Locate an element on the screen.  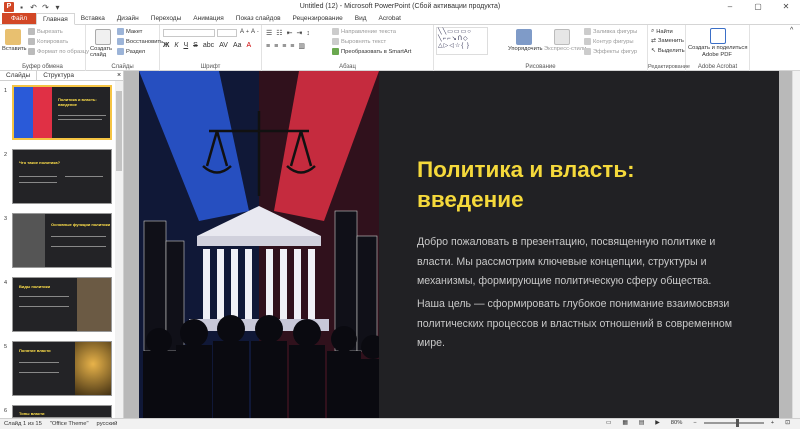
replace-button: ⇄ Заменить is located at coordinates (667, 41).